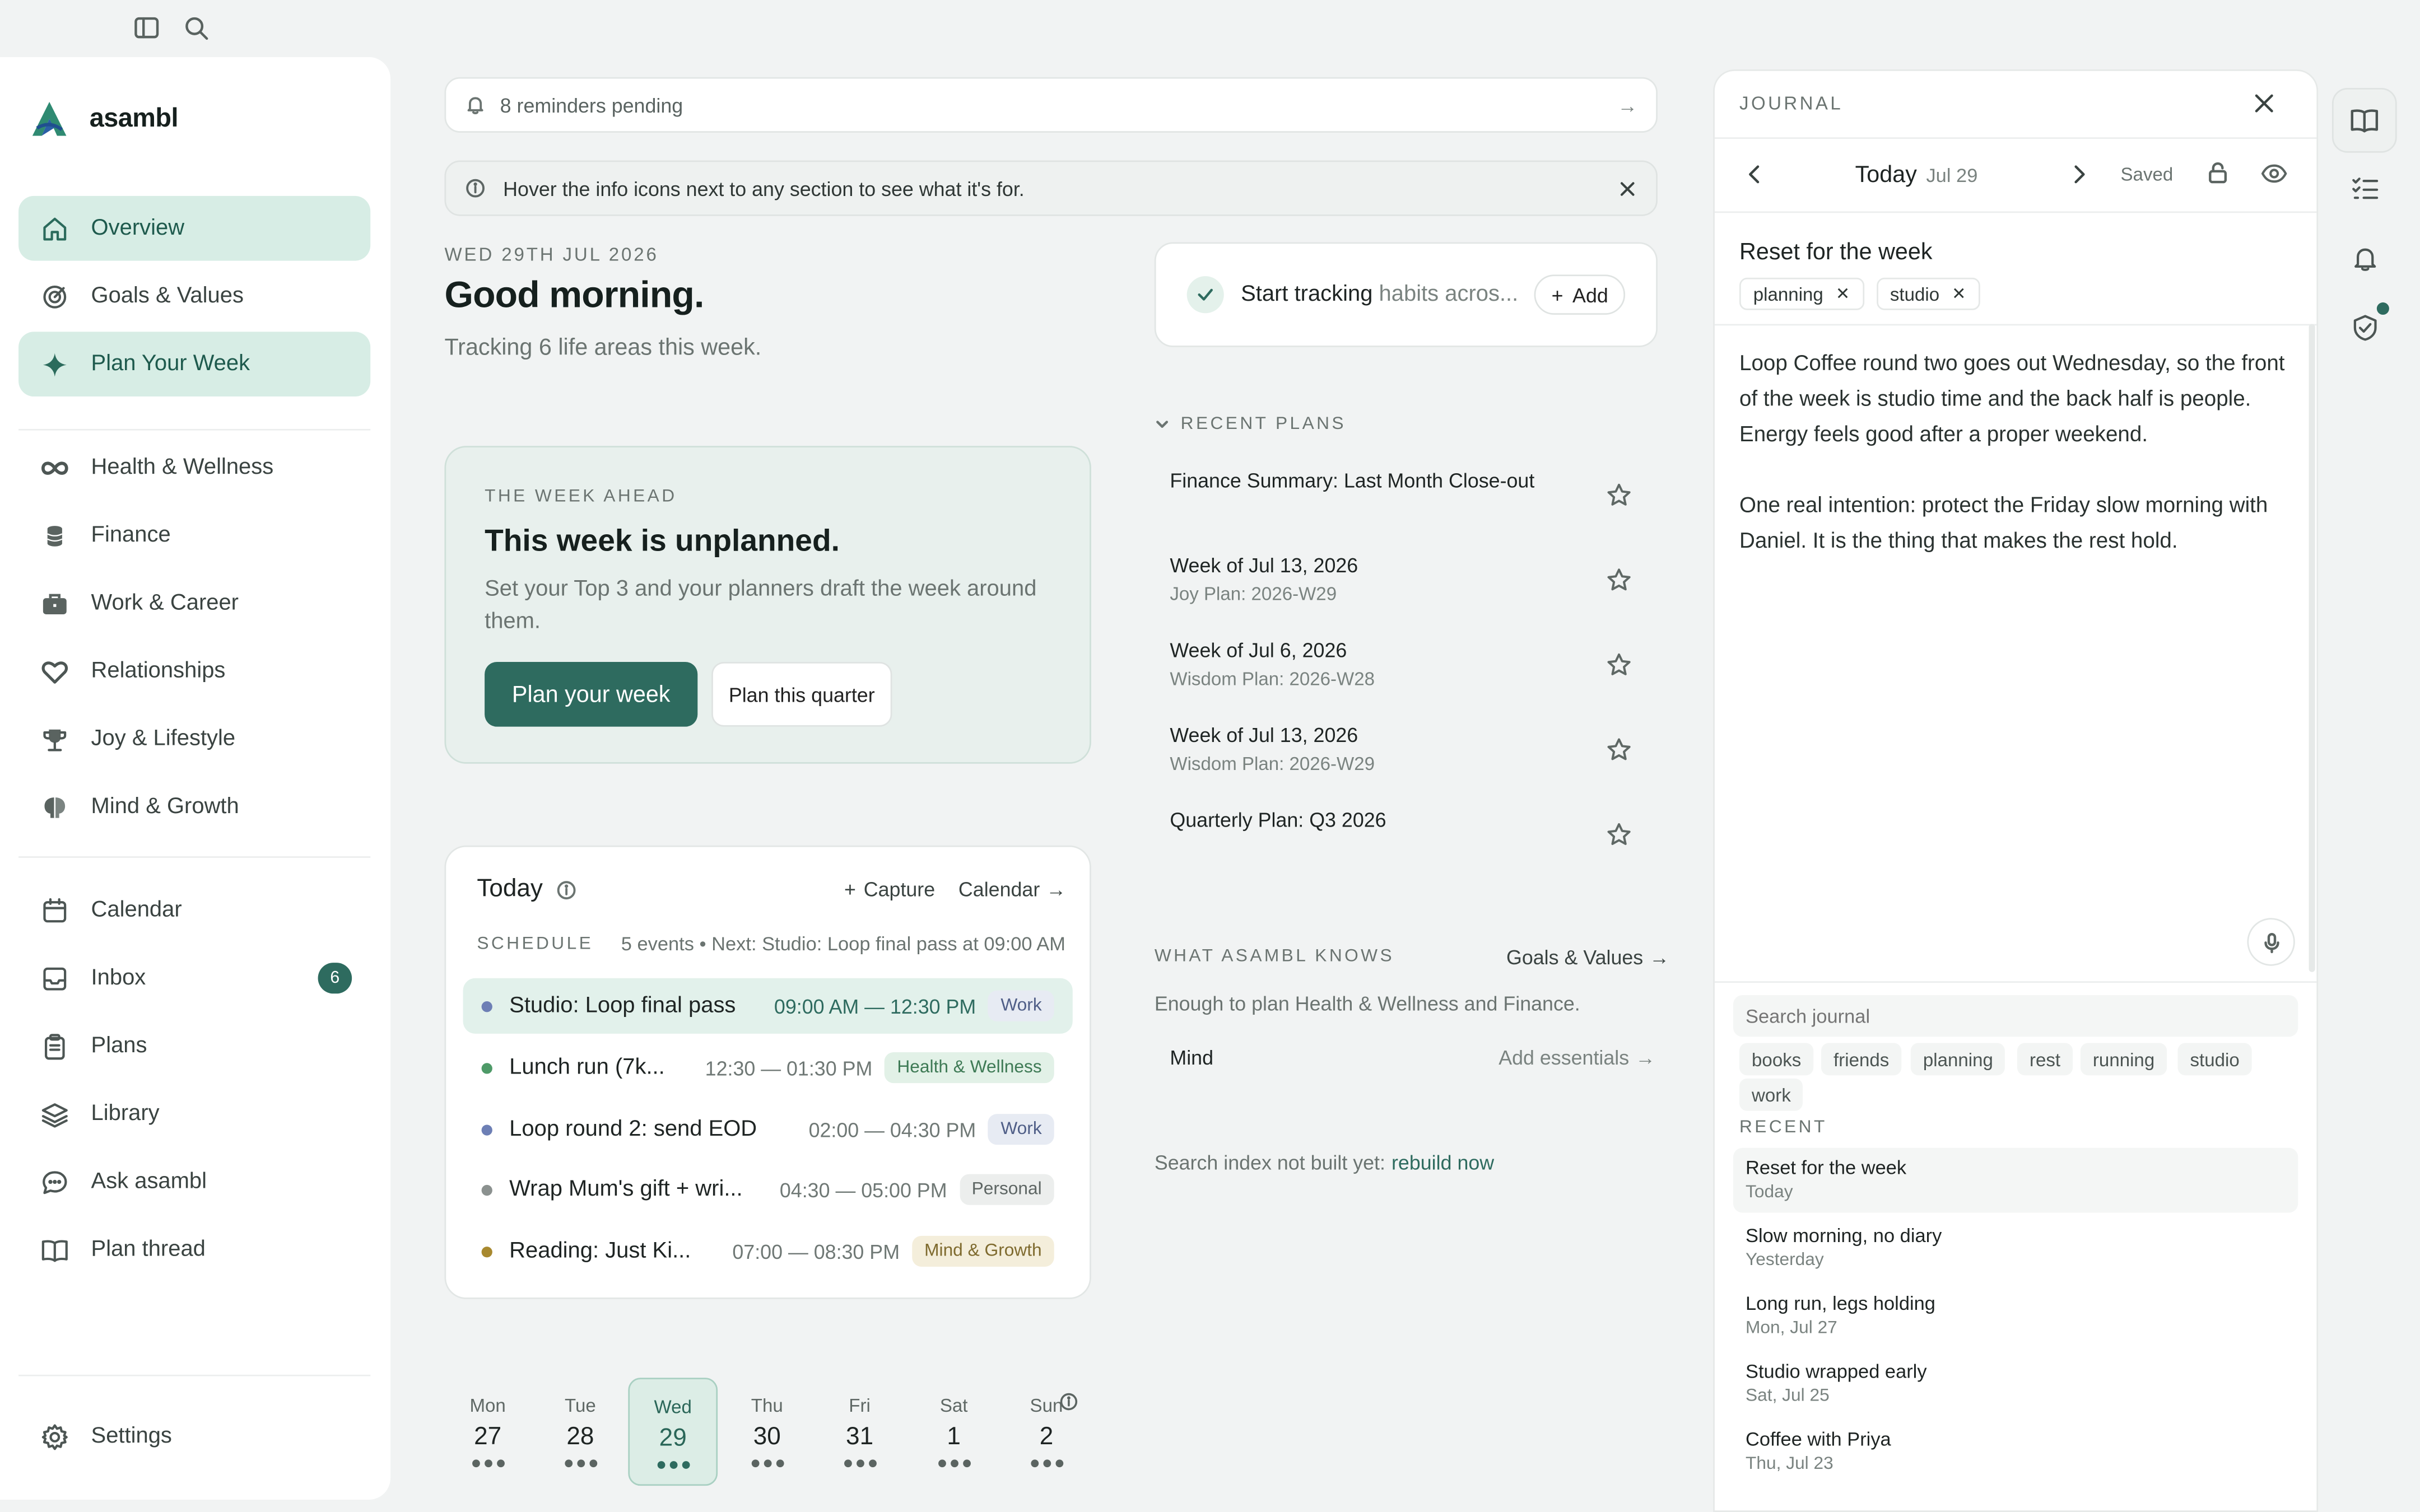 The image size is (2420, 1512). Describe the element at coordinates (954, 1432) in the screenshot. I see `day-sat: Sat 1` at that location.